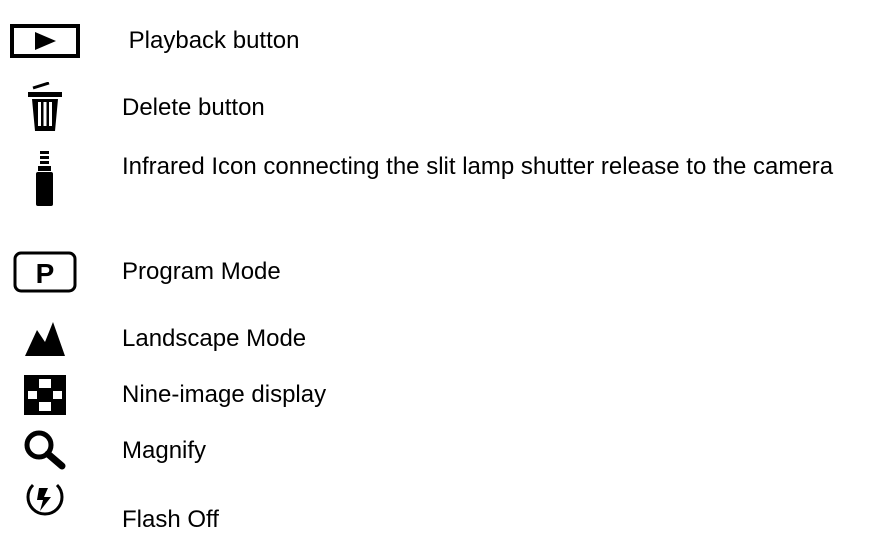 This screenshot has width=890, height=556. What do you see at coordinates (193, 107) in the screenshot?
I see `delete-label: Delete button` at bounding box center [193, 107].